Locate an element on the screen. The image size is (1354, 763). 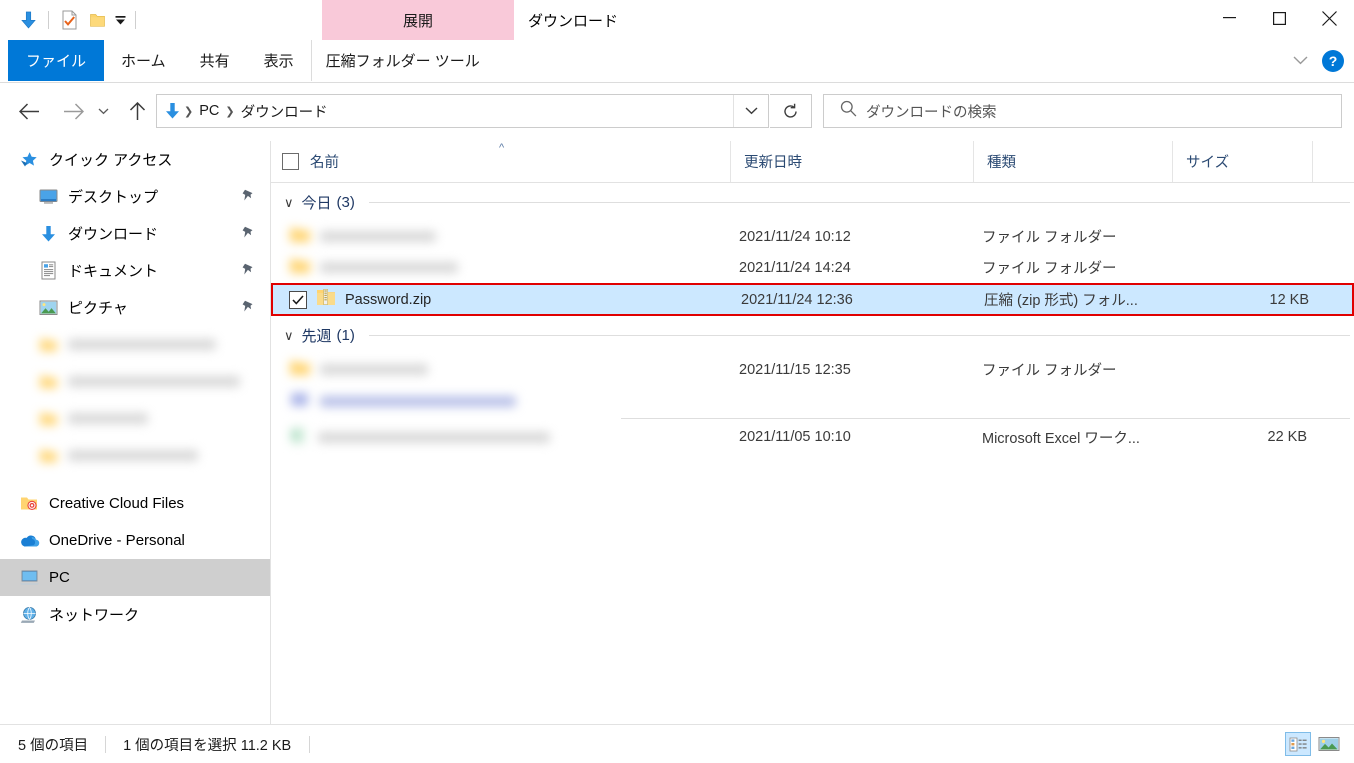
contextual-tab-header: 展開 is located at coordinates (418, 20).